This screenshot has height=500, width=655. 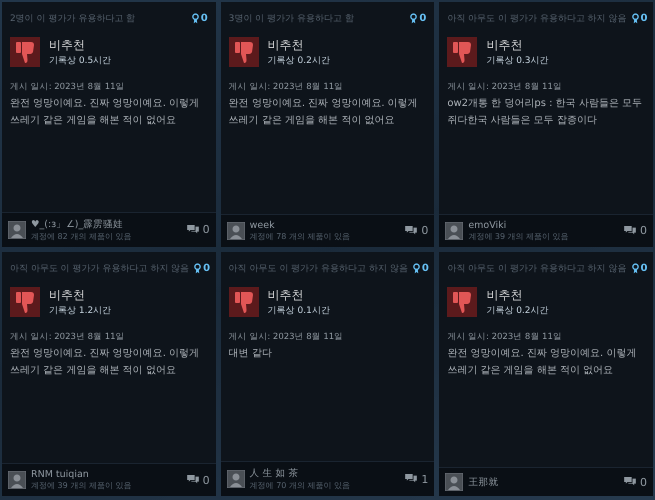 What do you see at coordinates (299, 310) in the screenshot?
I see `hours-on-record-text: 기록상 0.1시간` at bounding box center [299, 310].